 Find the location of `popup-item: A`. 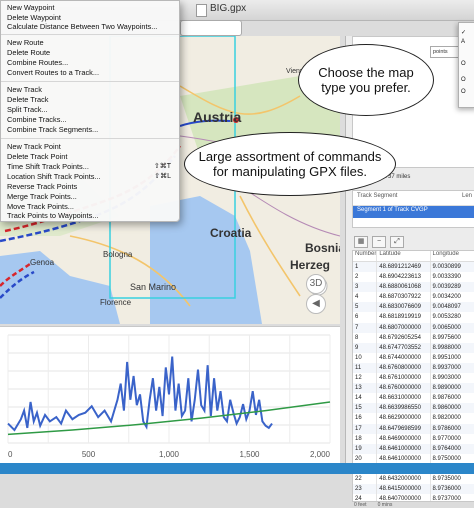

popup-item: A is located at coordinates (463, 42).